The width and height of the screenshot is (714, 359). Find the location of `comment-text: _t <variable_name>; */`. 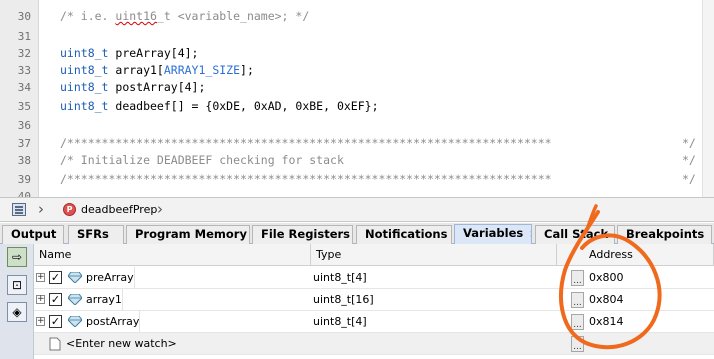

comment-text: _t <variable_name>; */ is located at coordinates (233, 16).